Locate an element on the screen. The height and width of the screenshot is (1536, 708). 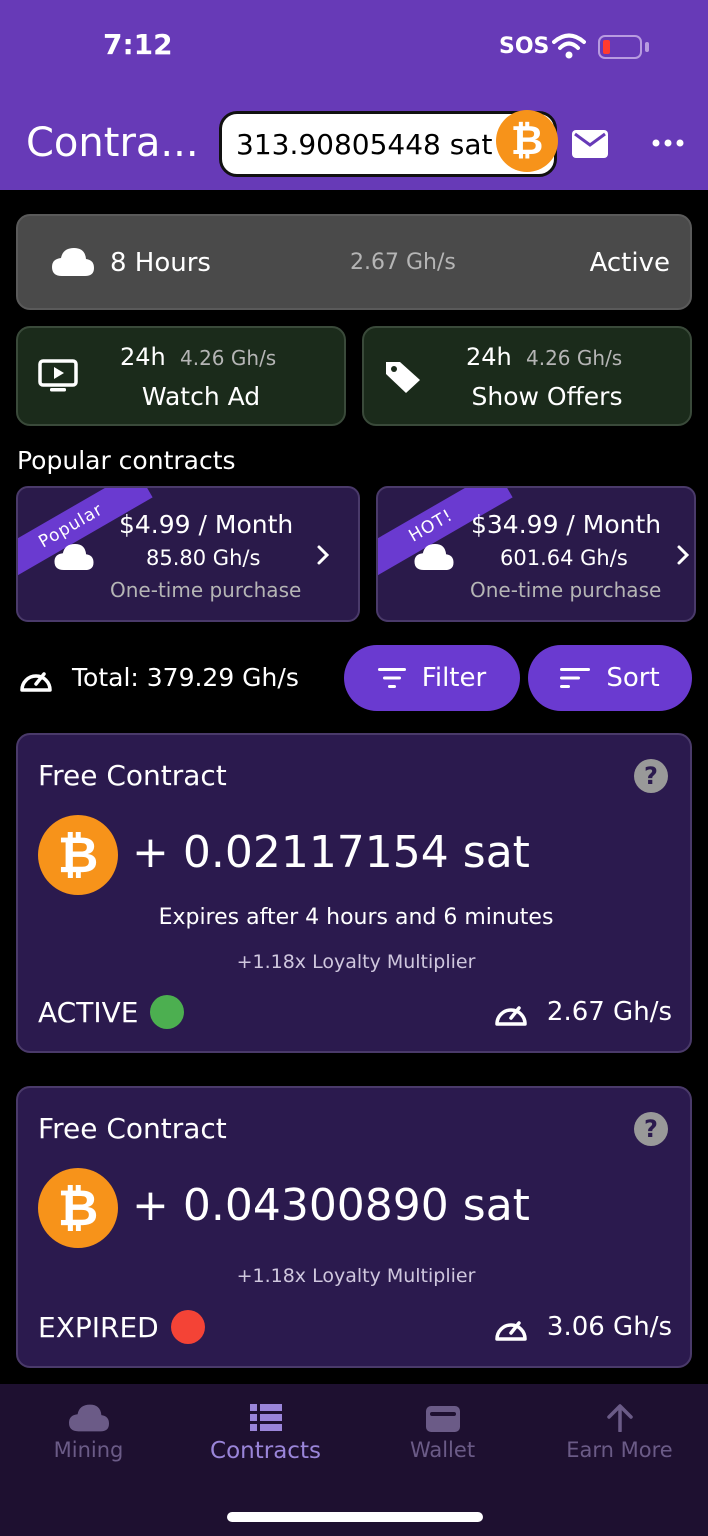
balance-value: 313.90805448 sat is located at coordinates (364, 144).